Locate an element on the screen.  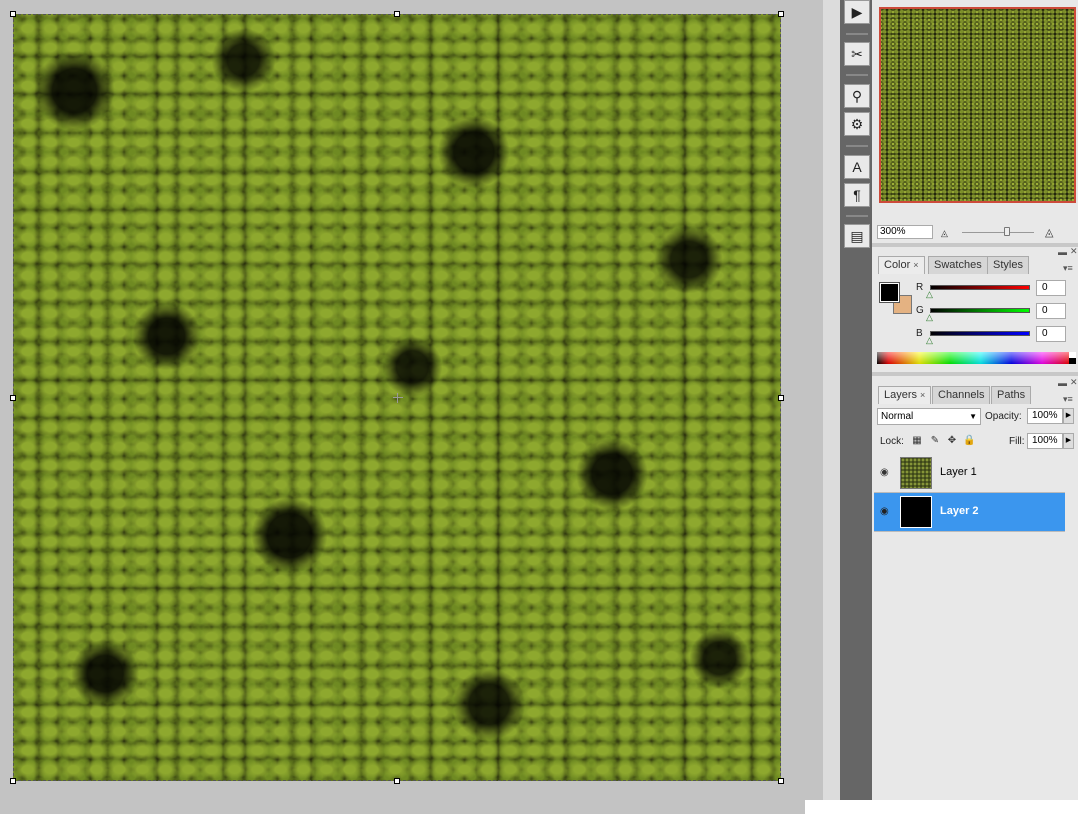
transform-handle-middle-right is located at coordinates (781, 398).